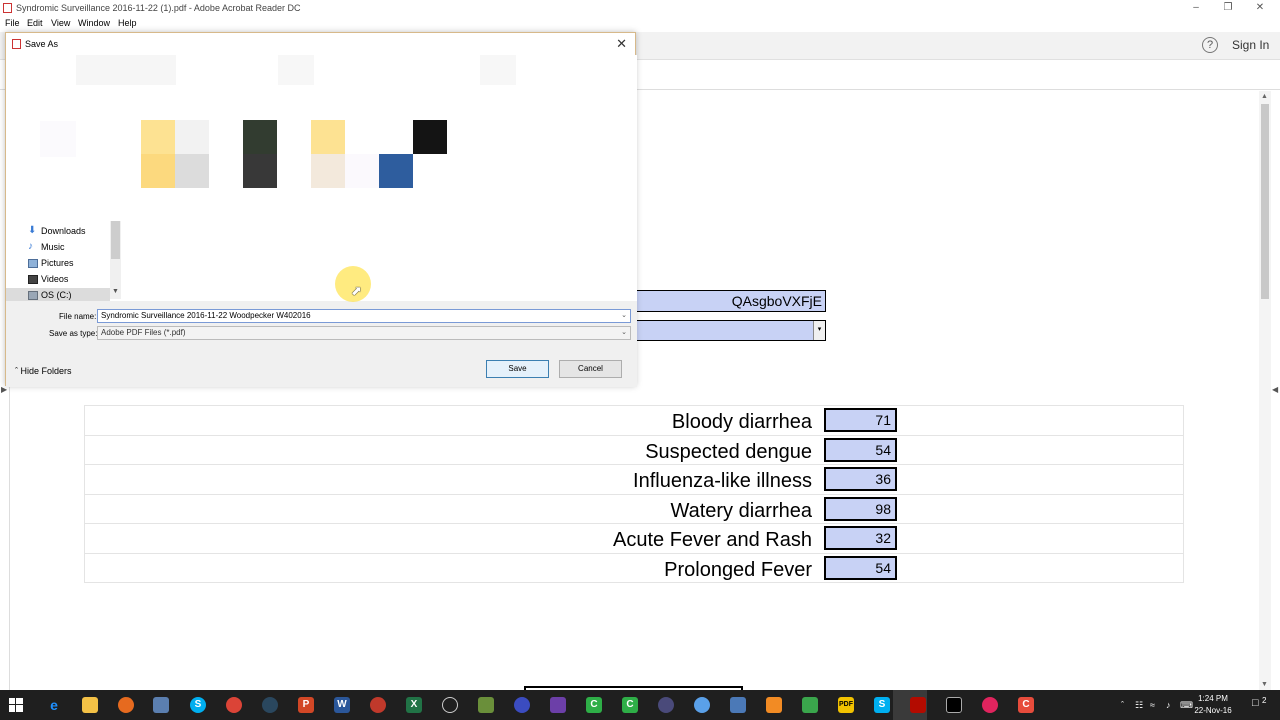  Describe the element at coordinates (1250, 45) in the screenshot. I see `sign-in-link: Sign In` at that location.